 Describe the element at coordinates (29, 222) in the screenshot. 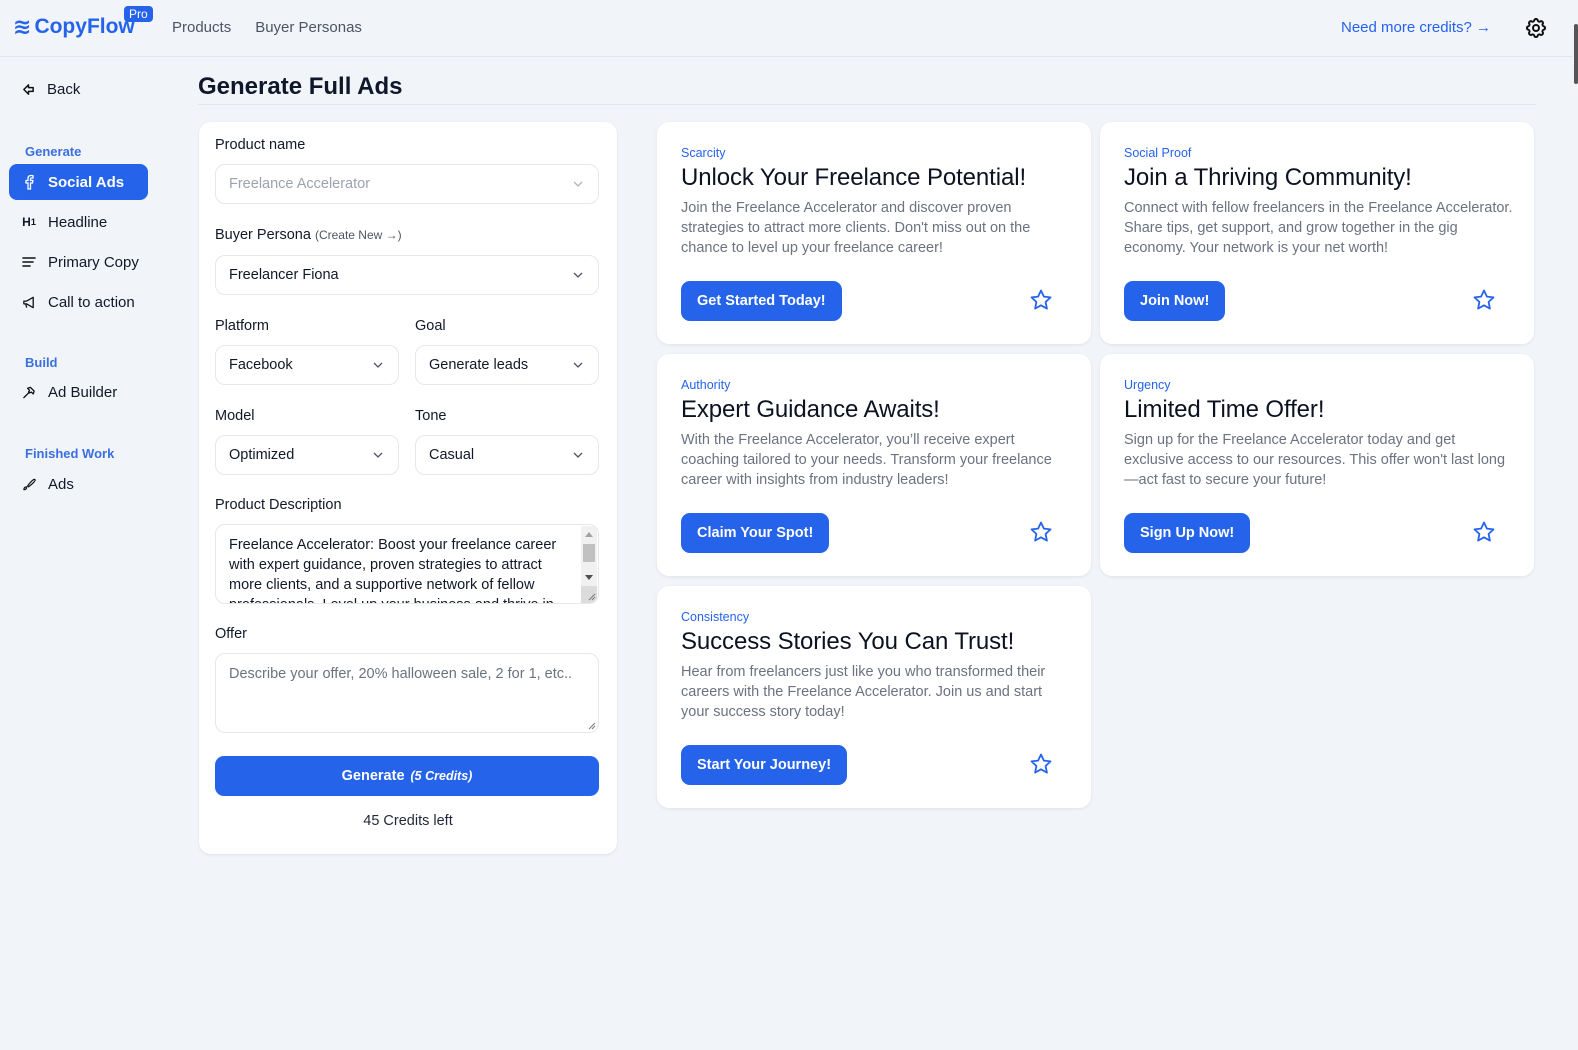

I see `heading-icon: H1` at that location.